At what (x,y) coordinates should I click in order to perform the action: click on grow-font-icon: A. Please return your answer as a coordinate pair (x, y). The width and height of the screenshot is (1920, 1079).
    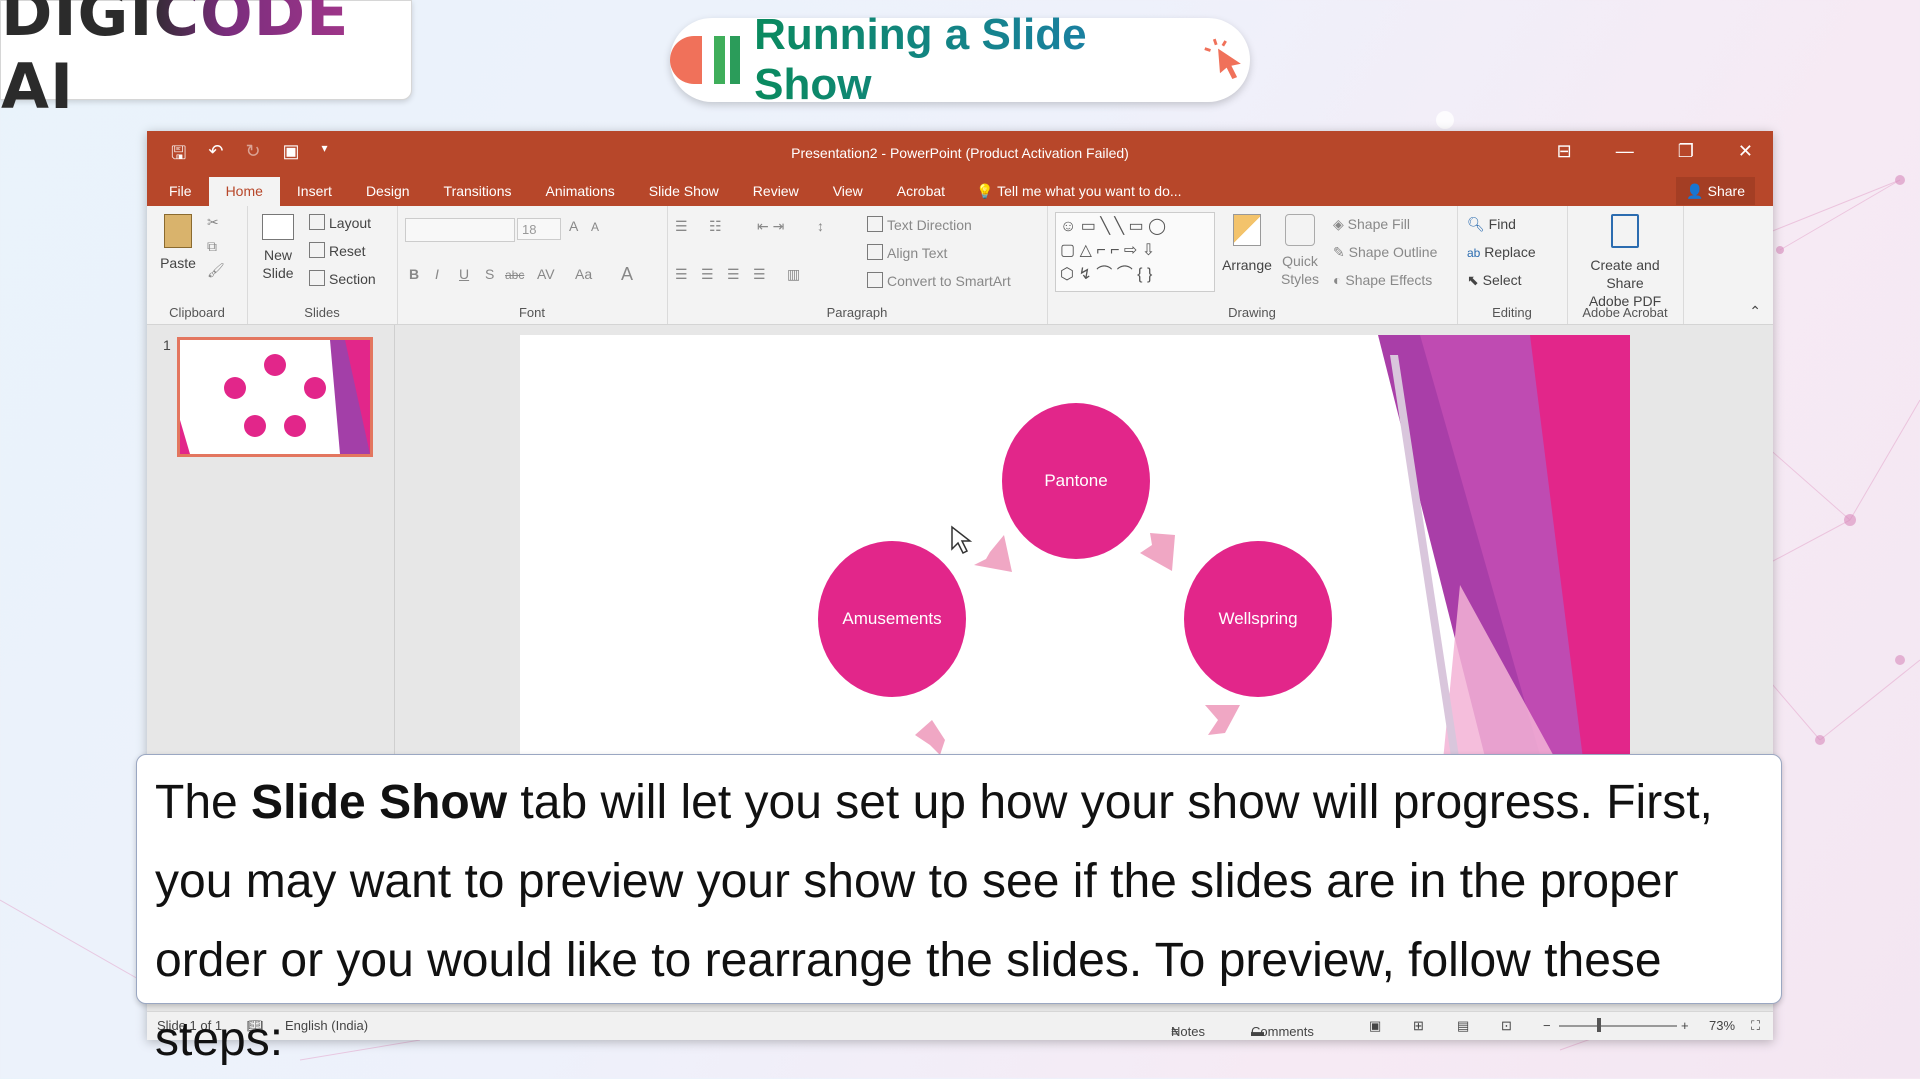
    Looking at the image, I should click on (573, 226).